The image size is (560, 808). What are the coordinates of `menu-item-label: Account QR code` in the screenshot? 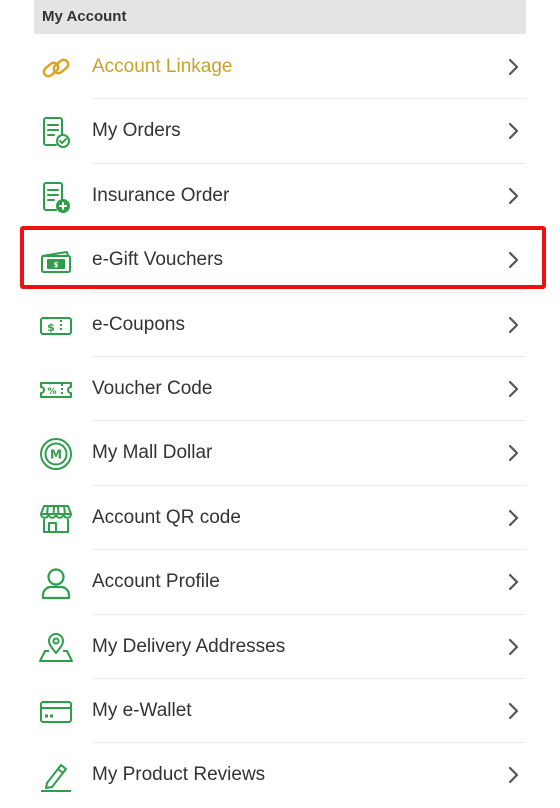 It's located at (166, 517).